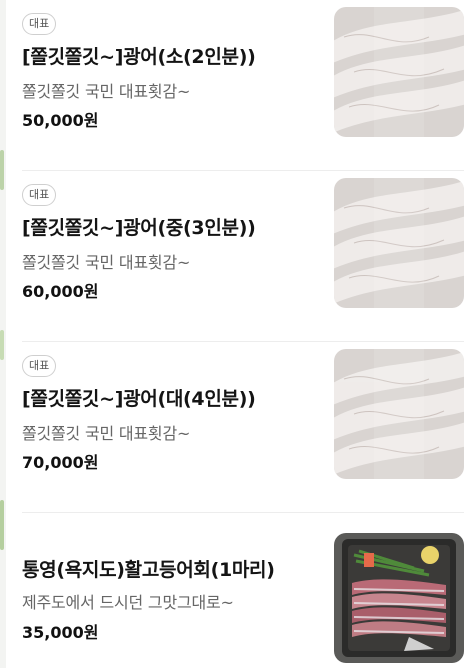 The height and width of the screenshot is (668, 471). What do you see at coordinates (60, 120) in the screenshot?
I see `menu-item-price: 50,000원` at bounding box center [60, 120].